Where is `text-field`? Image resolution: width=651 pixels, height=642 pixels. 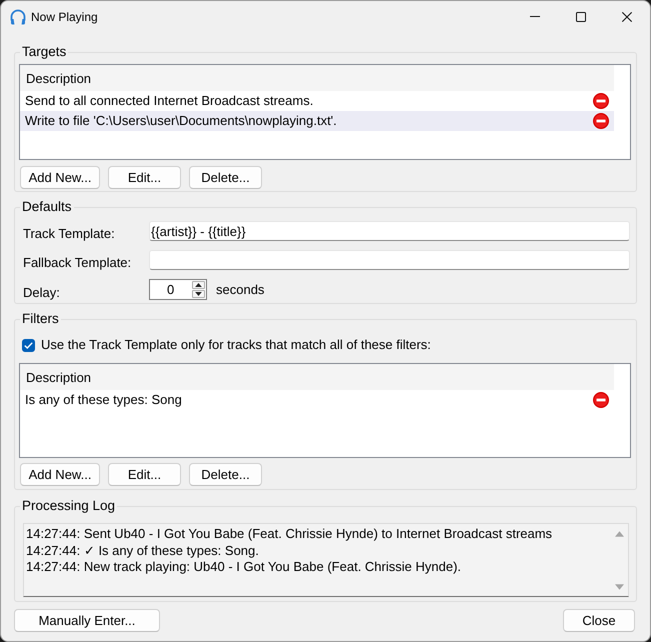
text-field is located at coordinates (389, 260).